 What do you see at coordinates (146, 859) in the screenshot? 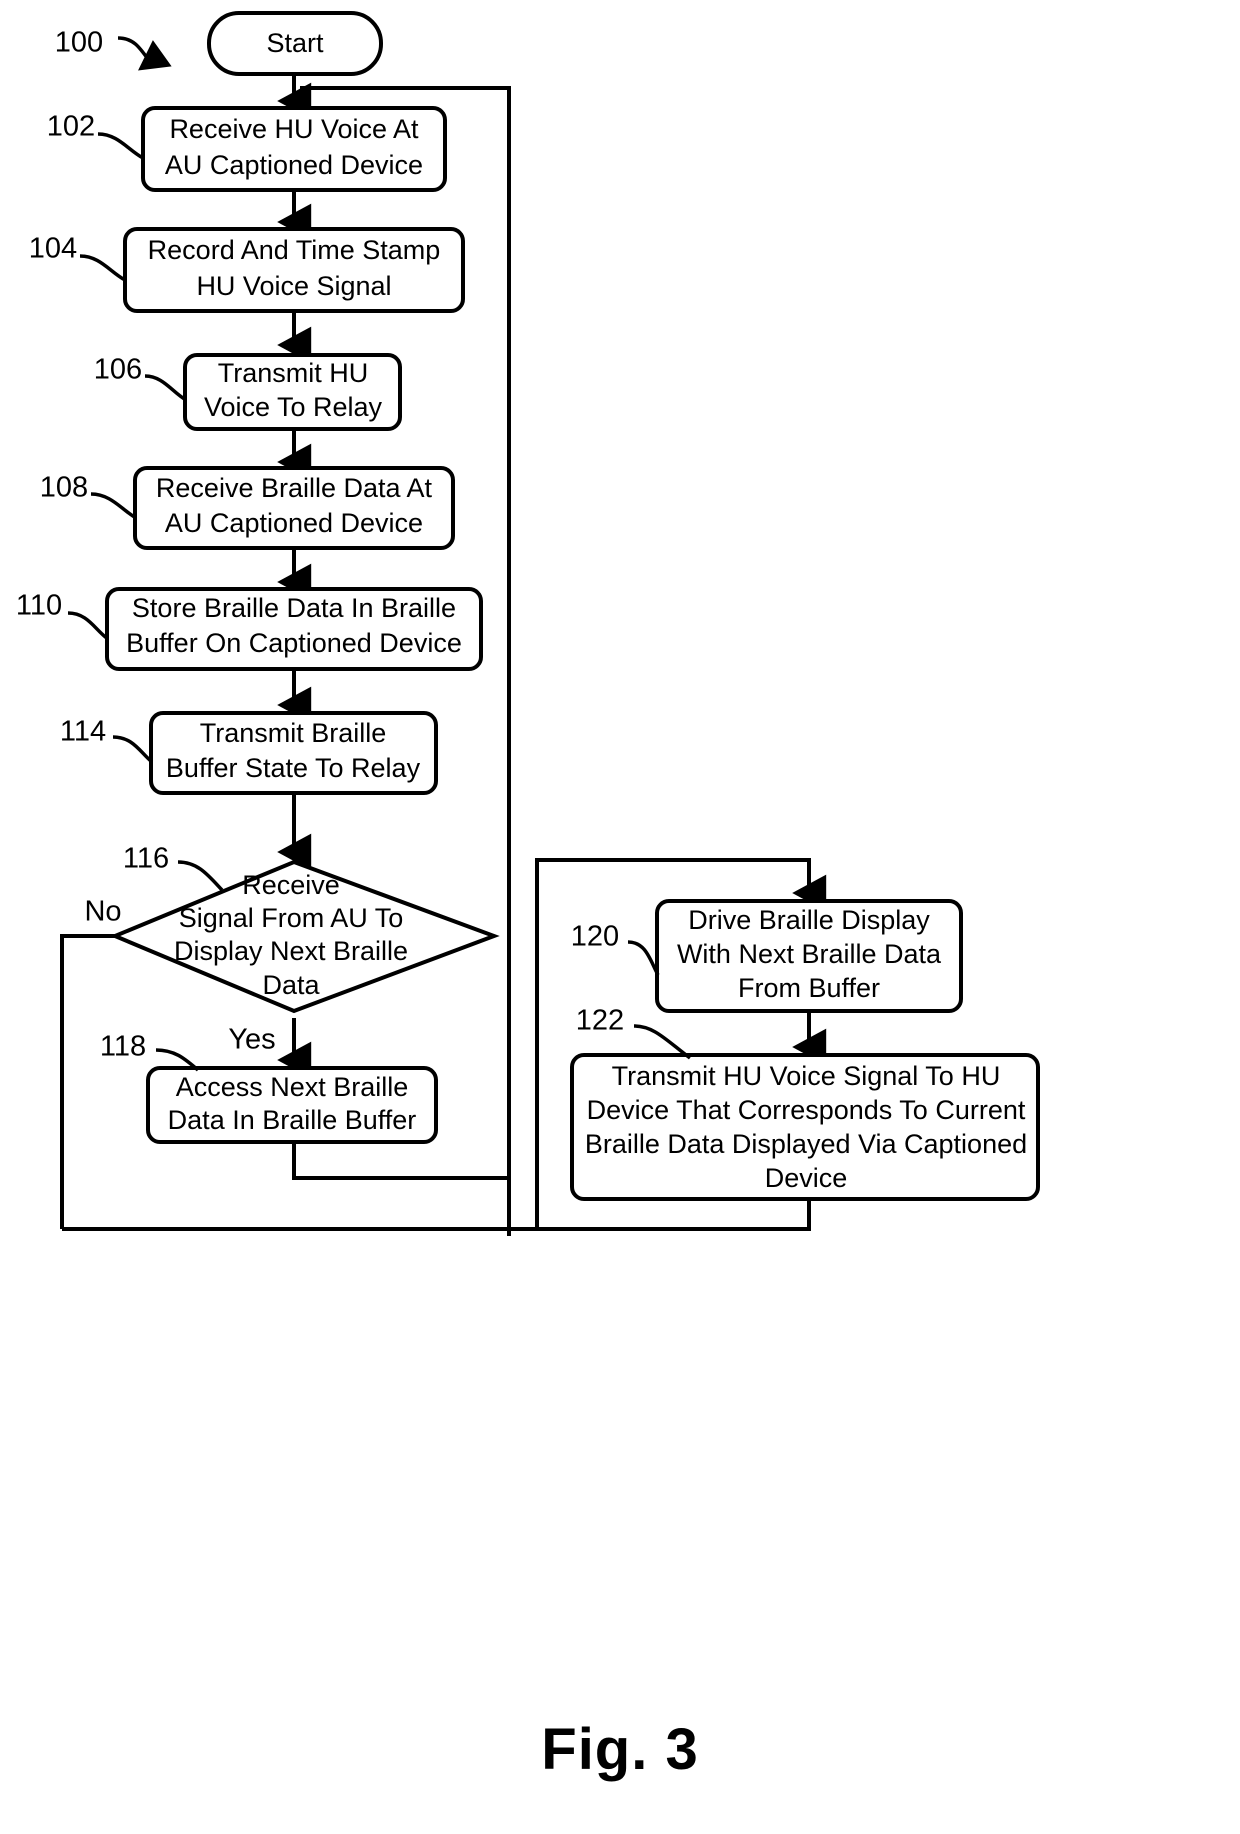
I see `ref-label-116: 116` at bounding box center [146, 859].